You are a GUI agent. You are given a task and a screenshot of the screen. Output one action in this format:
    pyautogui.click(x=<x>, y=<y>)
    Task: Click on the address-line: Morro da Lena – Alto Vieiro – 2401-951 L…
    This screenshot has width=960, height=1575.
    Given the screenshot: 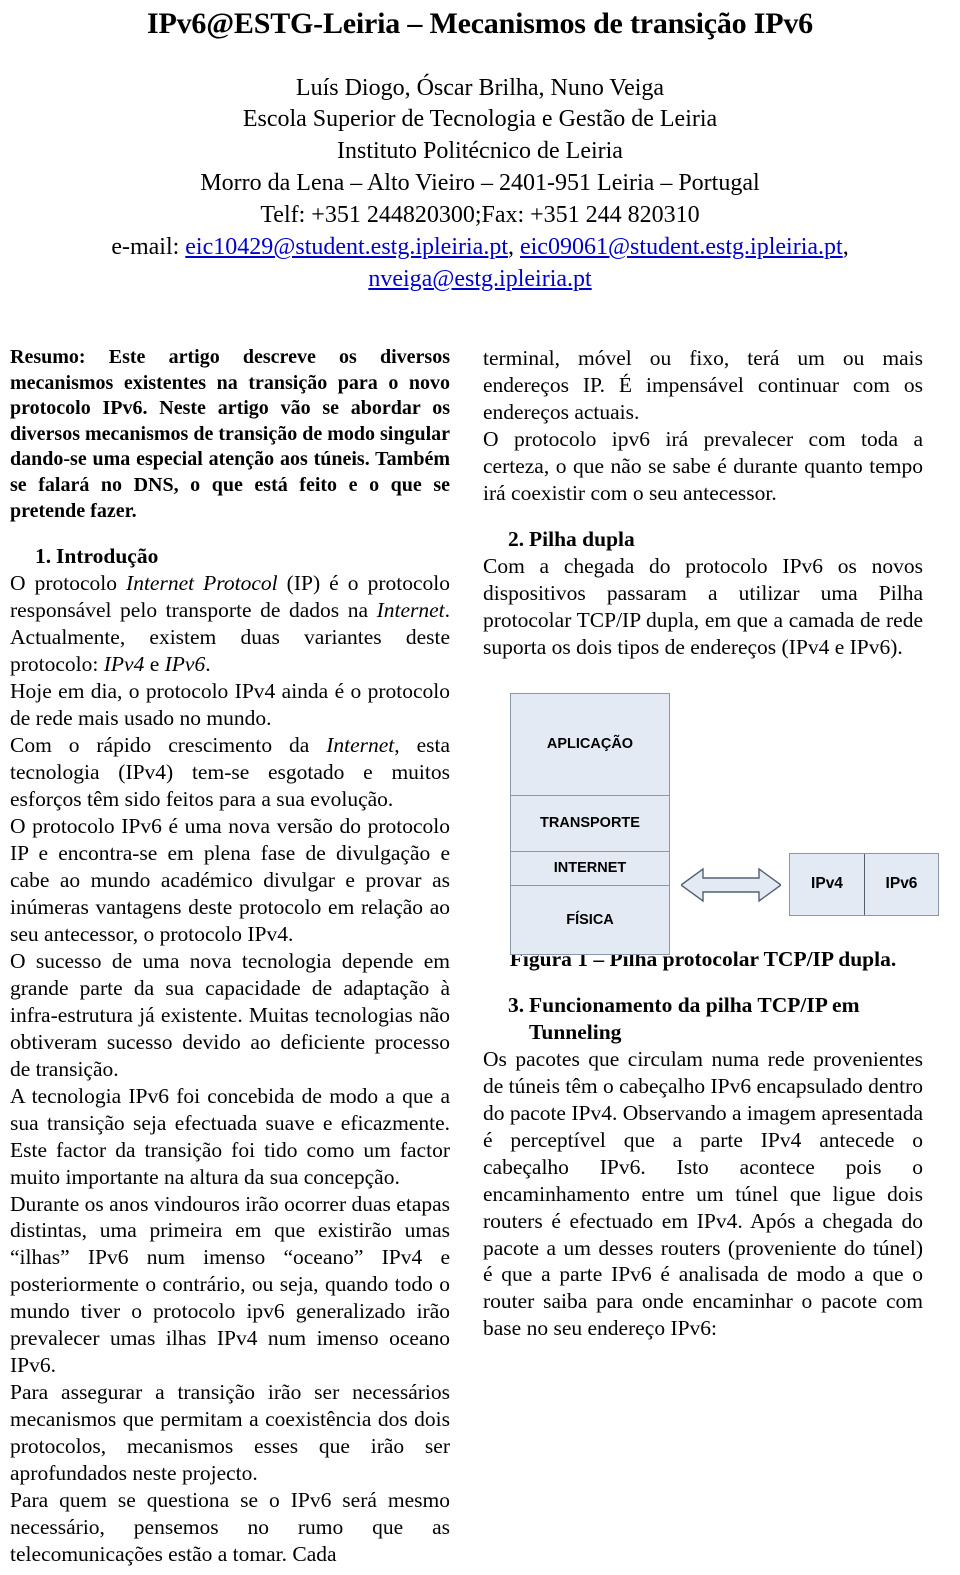 What is the action you would take?
    pyautogui.click(x=480, y=183)
    